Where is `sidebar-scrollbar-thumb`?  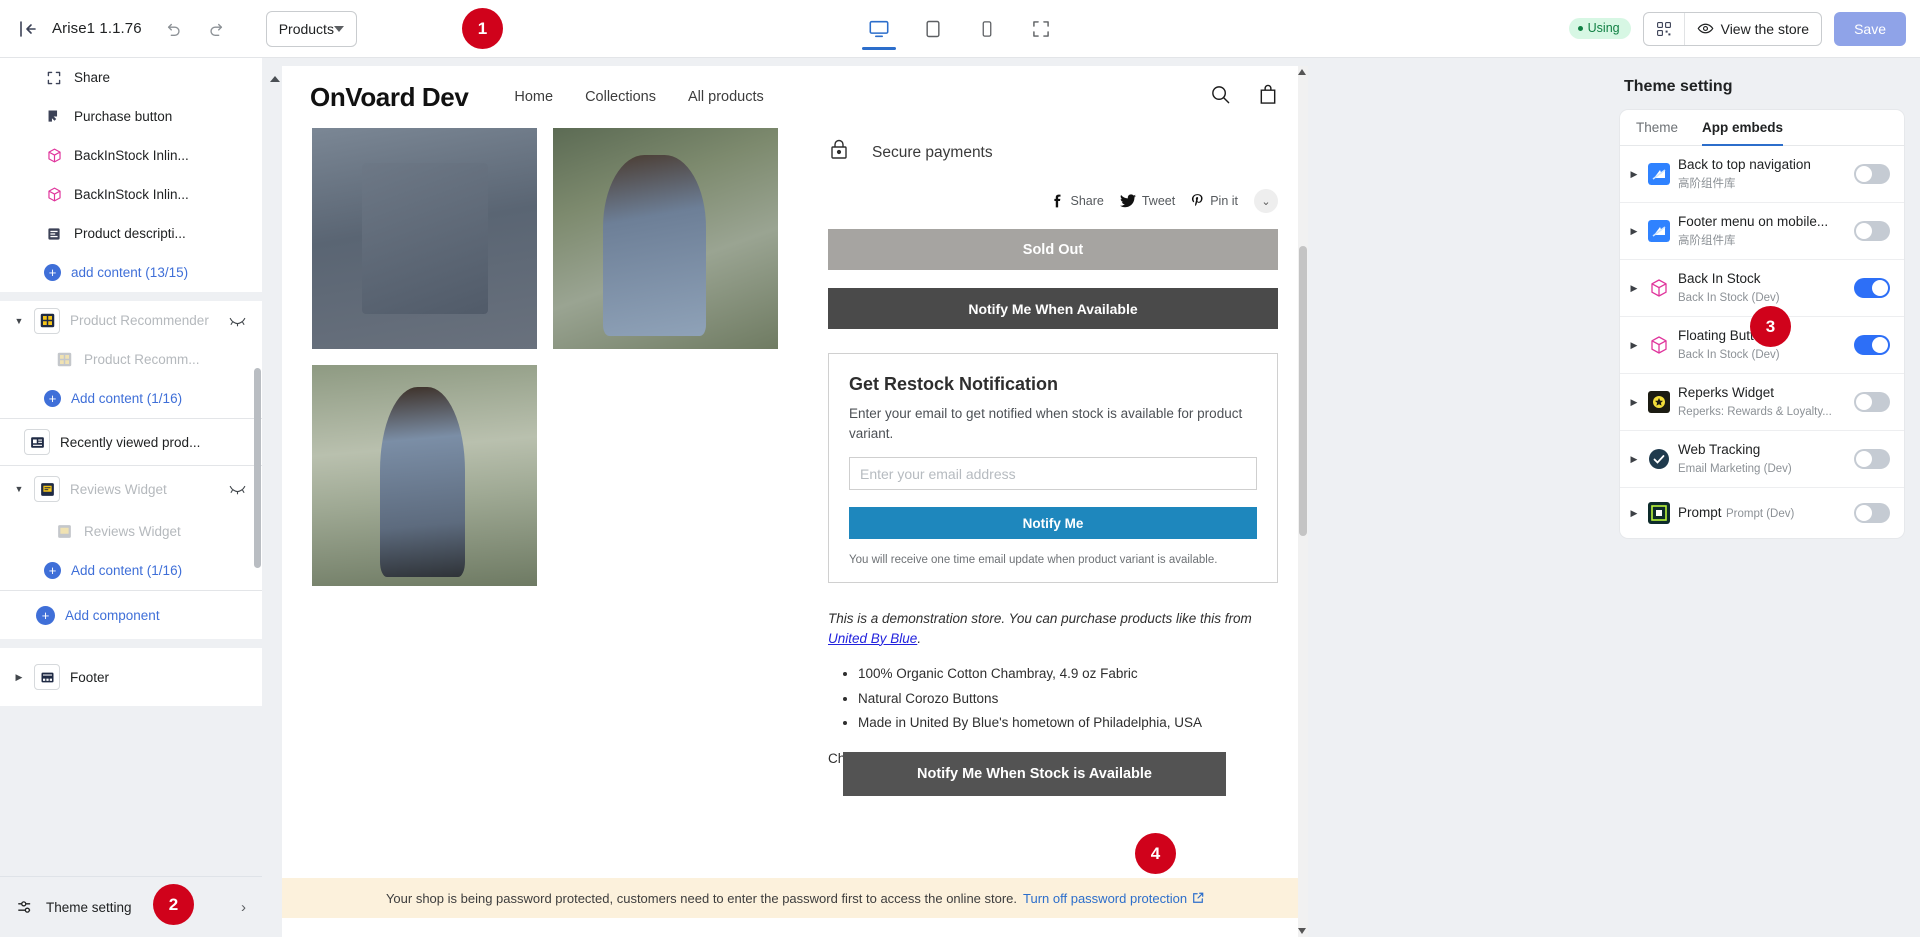
sidebar-scrollbar-thumb is located at coordinates (257, 468).